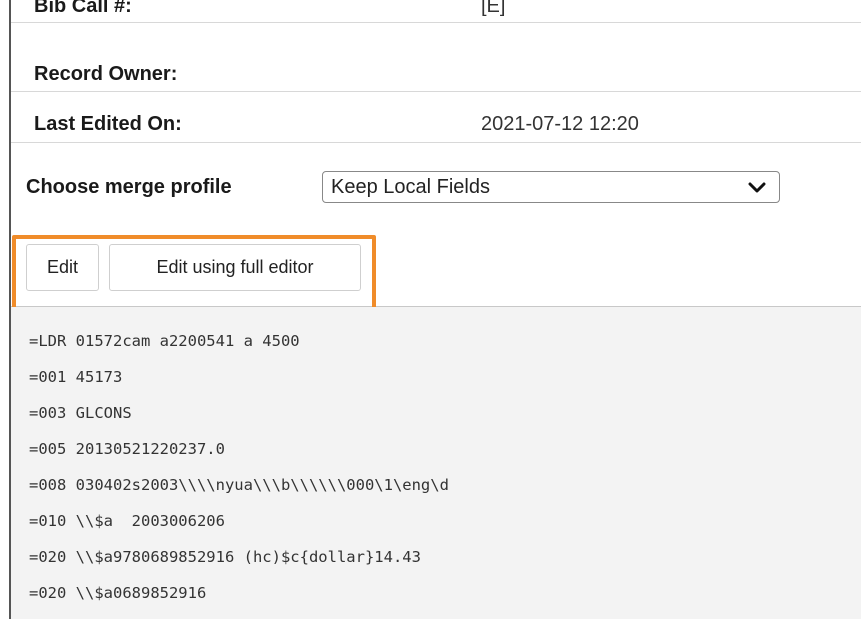 The image size is (861, 619). I want to click on bib-call-value: [E], so click(493, 8).